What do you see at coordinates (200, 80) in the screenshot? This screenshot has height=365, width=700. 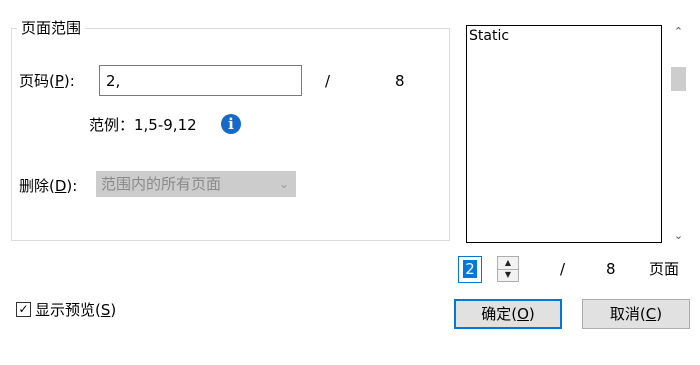 I see `page-number-input` at bounding box center [200, 80].